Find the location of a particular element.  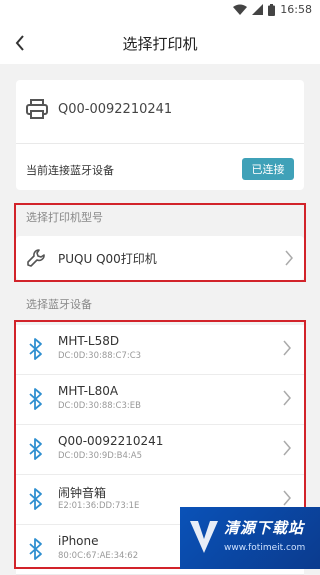

watermark-url: www.fotimeit.com is located at coordinates (265, 548).